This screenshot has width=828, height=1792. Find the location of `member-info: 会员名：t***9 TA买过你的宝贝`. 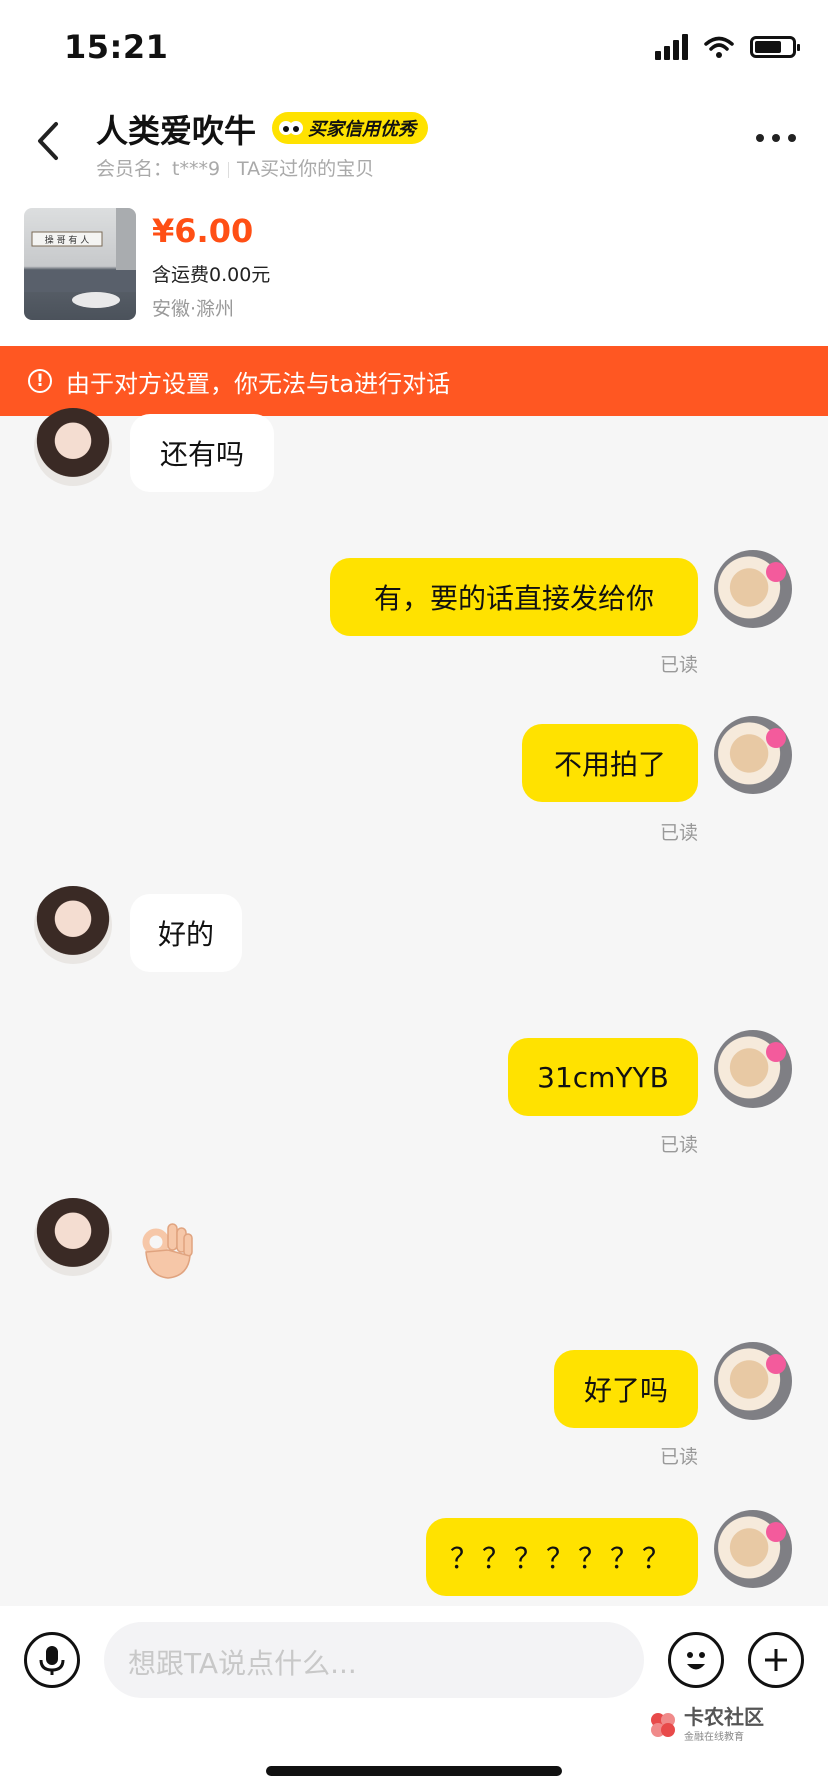

member-info: 会员名：t***9 TA买过你的宝贝 is located at coordinates (235, 167).